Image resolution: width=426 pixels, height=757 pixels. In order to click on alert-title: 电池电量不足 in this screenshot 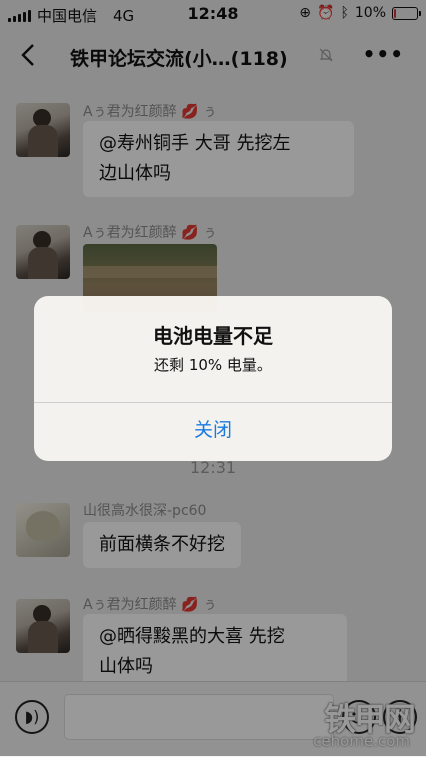, I will do `click(213, 336)`.